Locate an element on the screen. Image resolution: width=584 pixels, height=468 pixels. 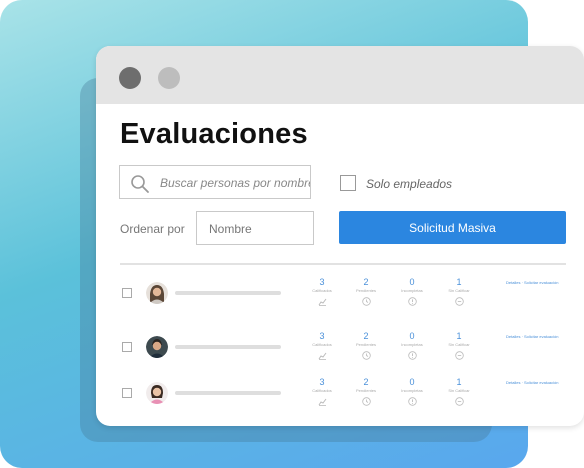
search-icon is located at coordinates (140, 184).